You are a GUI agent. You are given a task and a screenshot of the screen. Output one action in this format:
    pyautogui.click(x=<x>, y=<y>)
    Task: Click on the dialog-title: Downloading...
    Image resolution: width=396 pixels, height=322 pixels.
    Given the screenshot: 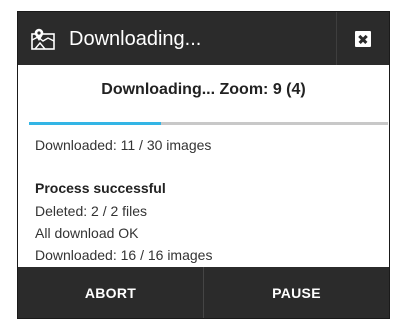 What is the action you would take?
    pyautogui.click(x=135, y=39)
    